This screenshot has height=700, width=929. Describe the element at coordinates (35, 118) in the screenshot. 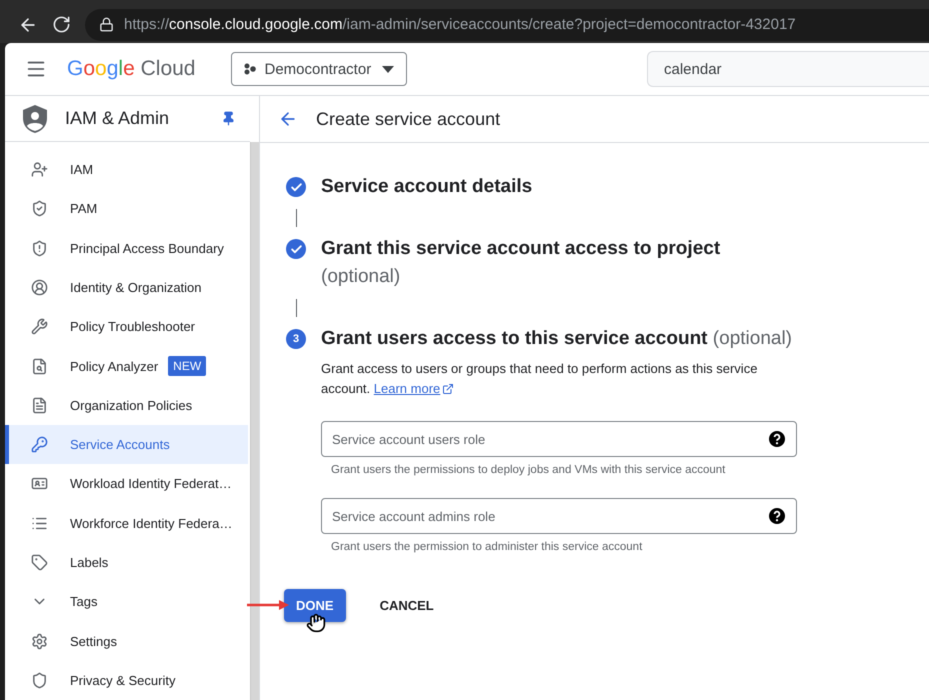

I see `shield-person-icon` at that location.